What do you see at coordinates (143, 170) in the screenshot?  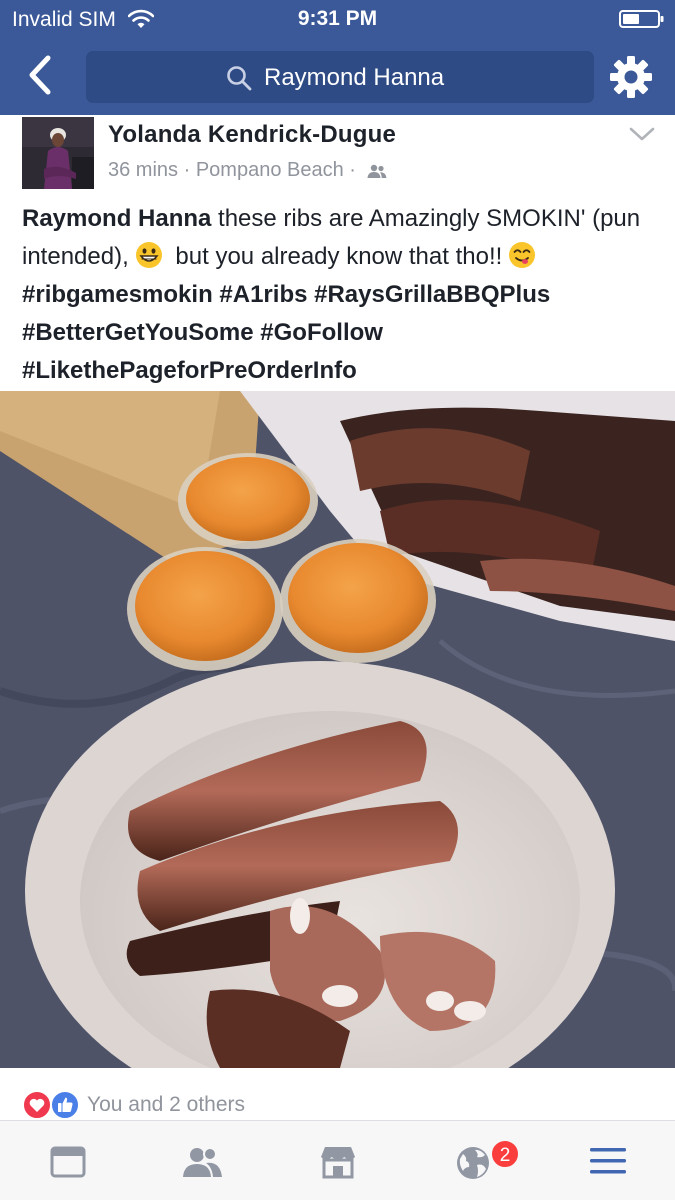 I see `post-time: 36 mins` at bounding box center [143, 170].